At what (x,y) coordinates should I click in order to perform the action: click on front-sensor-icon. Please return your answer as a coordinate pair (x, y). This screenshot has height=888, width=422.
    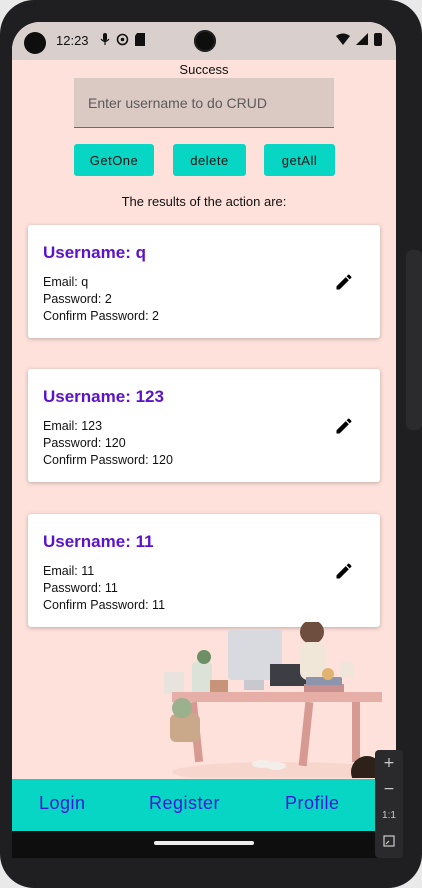
    Looking at the image, I should click on (35, 43).